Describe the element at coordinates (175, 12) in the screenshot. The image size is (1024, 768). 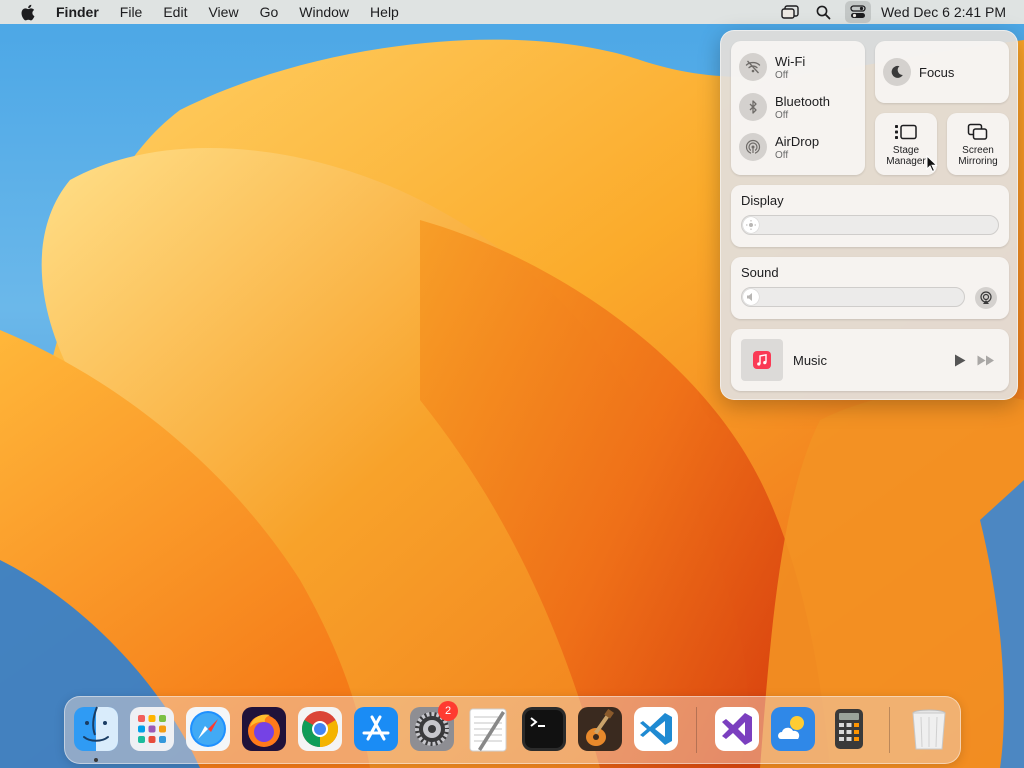
I see `menu-edit: Edit` at that location.